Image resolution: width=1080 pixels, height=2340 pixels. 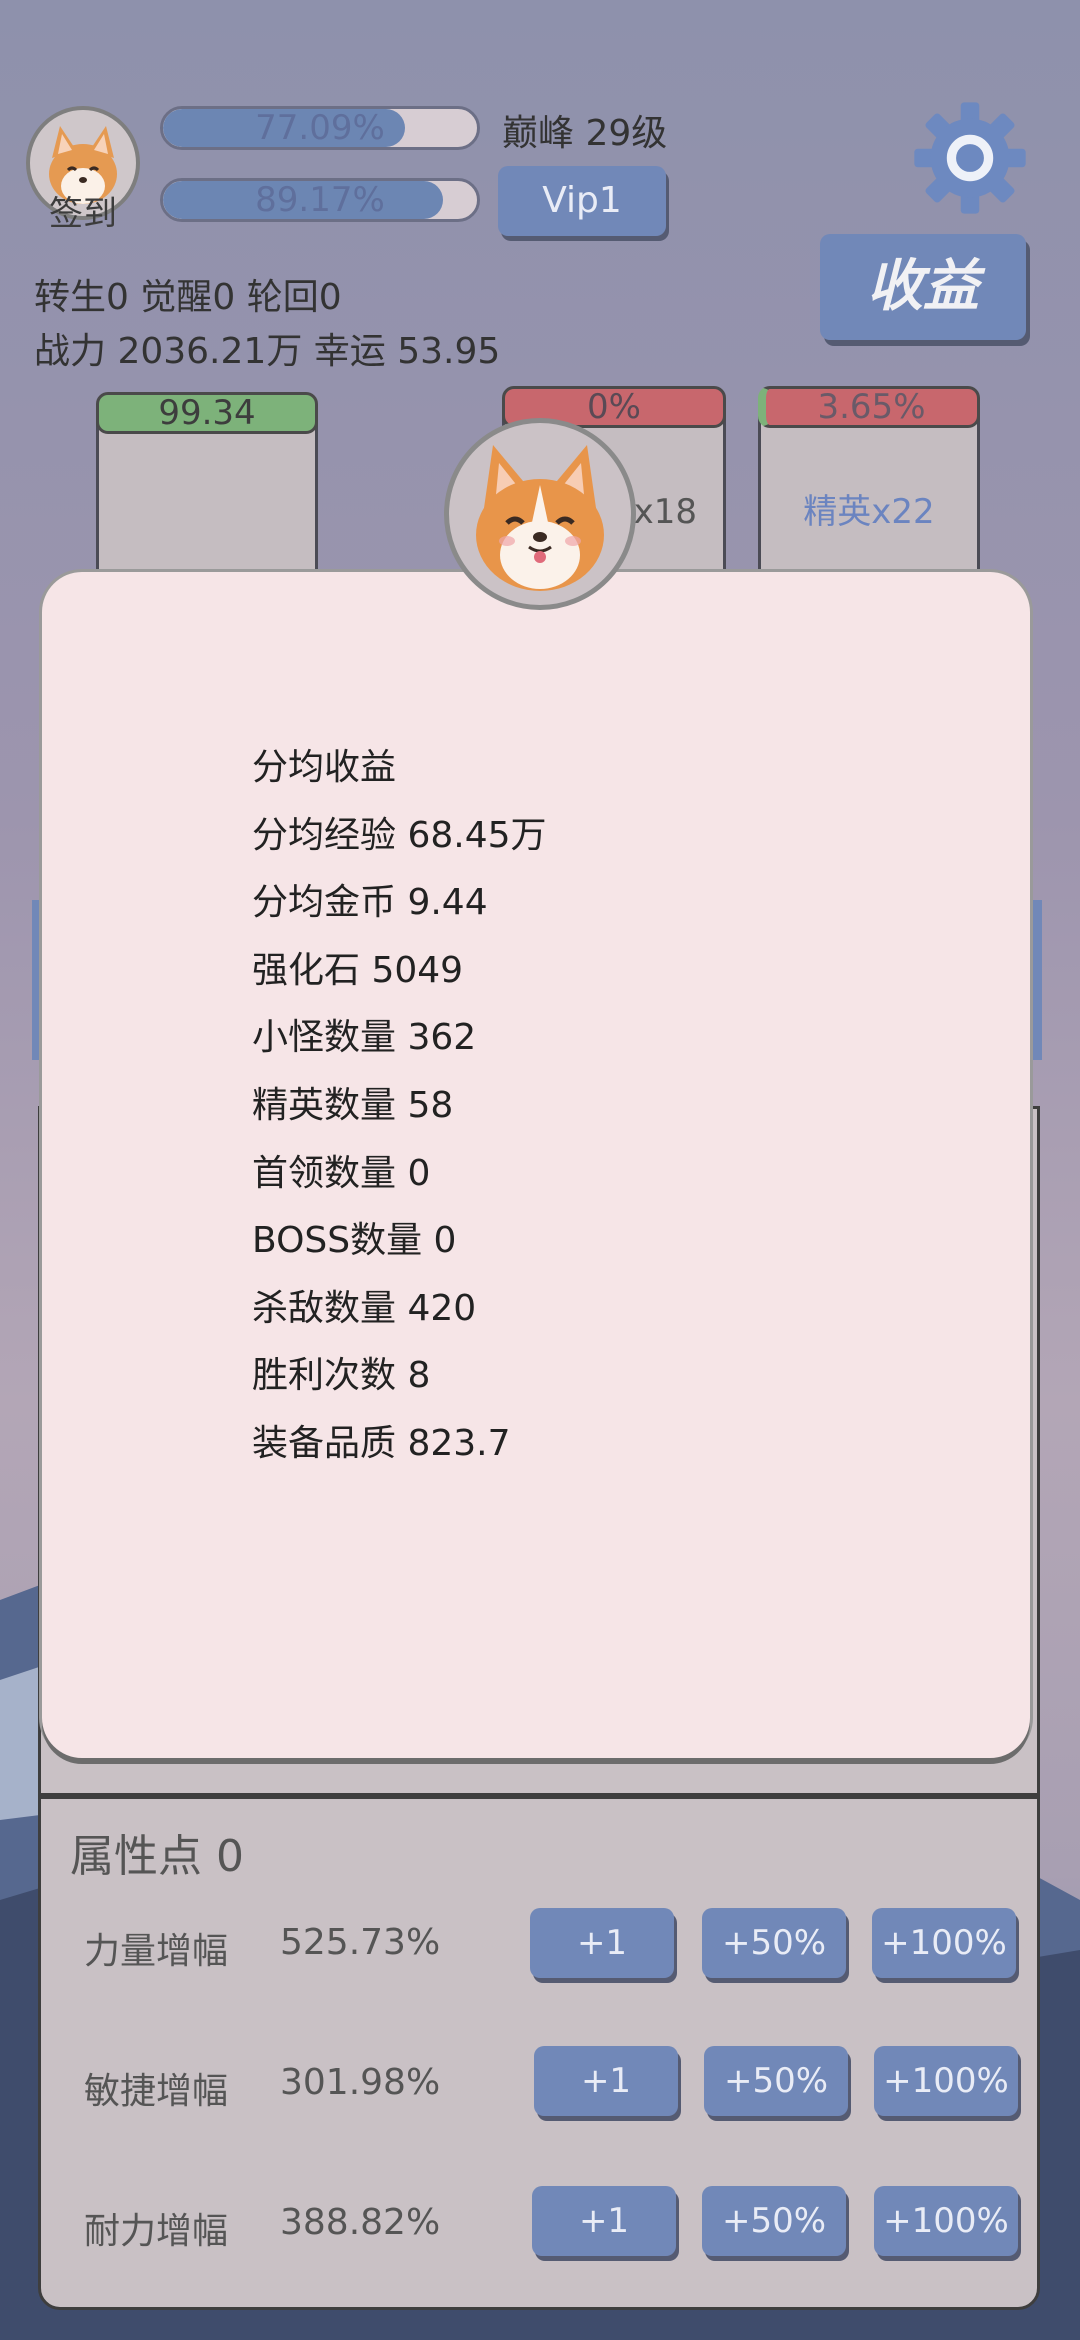 I want to click on attribute-value: 525.73%, so click(x=360, y=1942).